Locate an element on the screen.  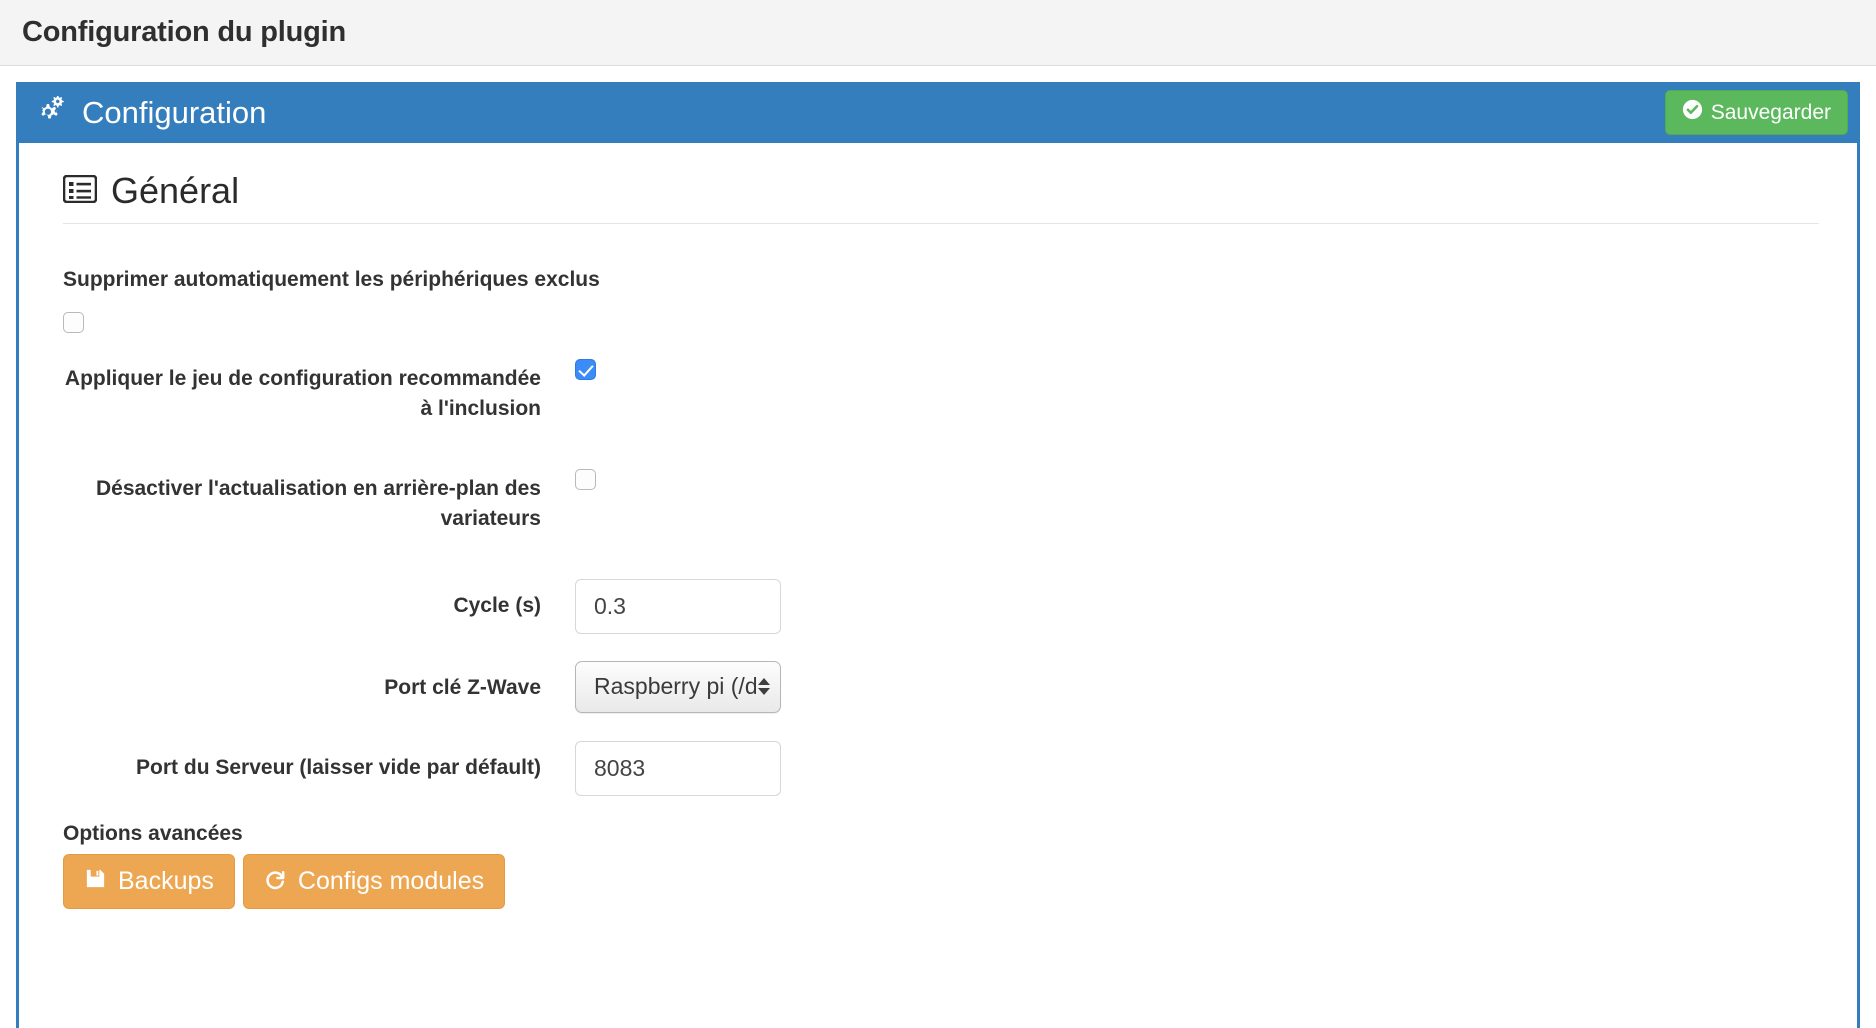
cogs-icon is located at coordinates (55, 112).